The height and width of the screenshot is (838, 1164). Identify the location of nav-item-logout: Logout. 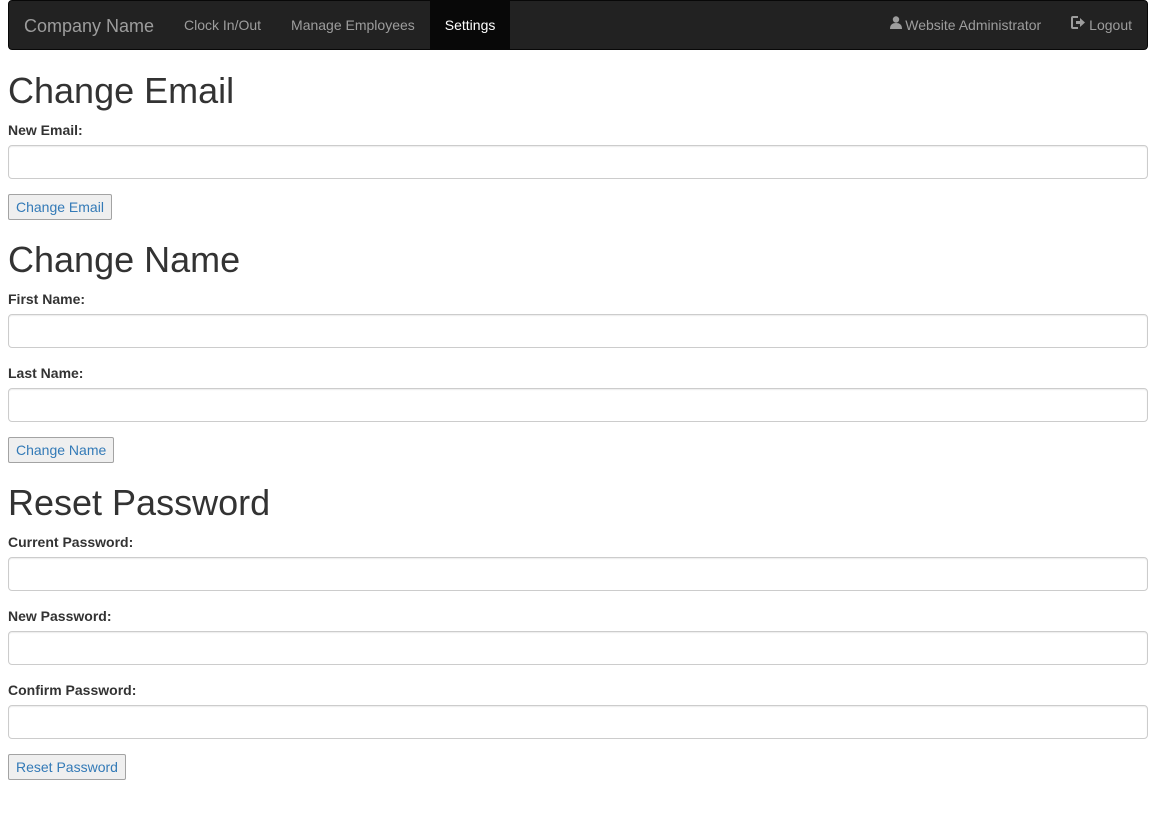
(1101, 25).